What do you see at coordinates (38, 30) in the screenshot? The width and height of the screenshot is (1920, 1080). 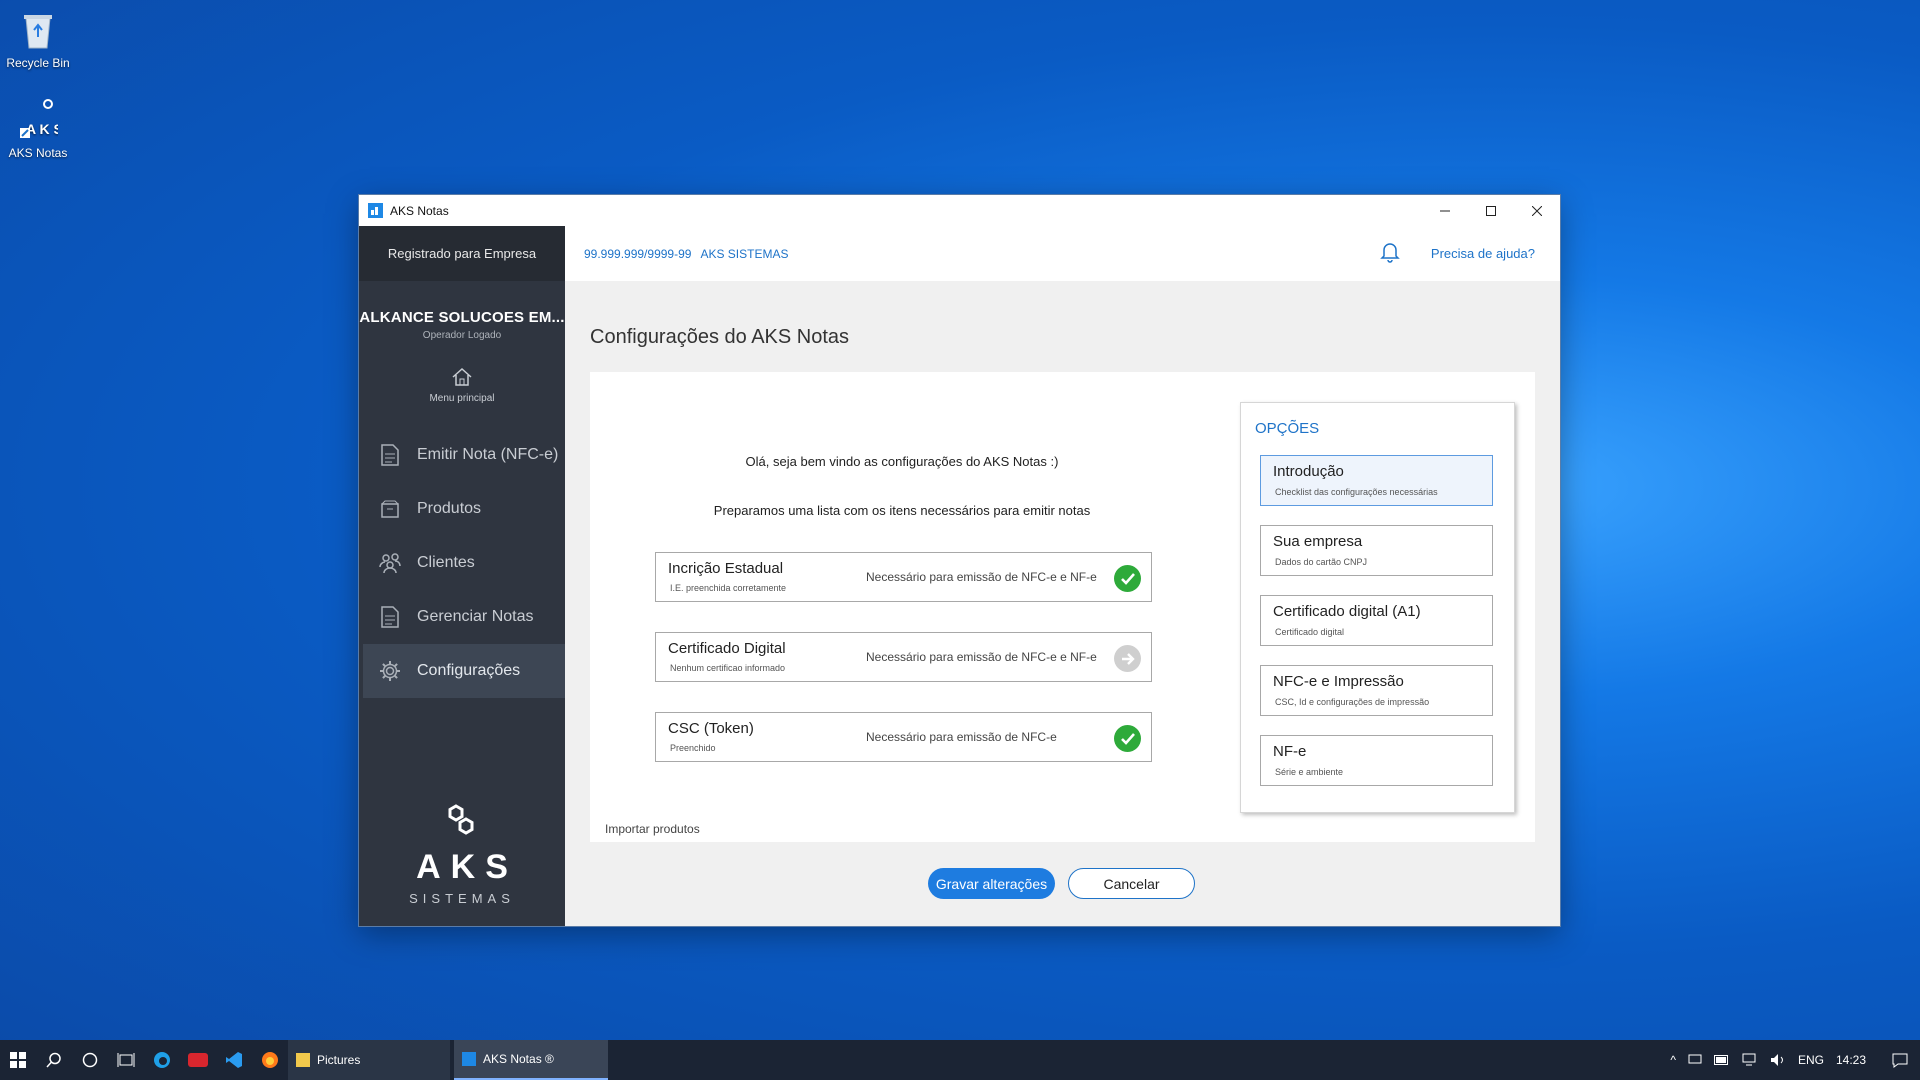 I see `recycle-bin-icon` at bounding box center [38, 30].